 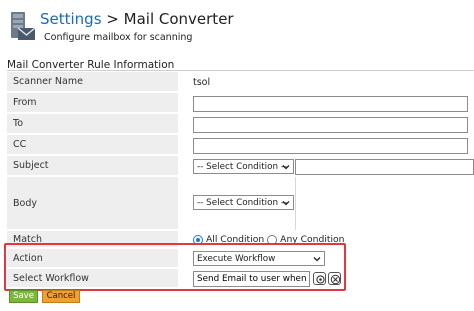 I want to click on breadcrumb-settings-link: Settings, so click(x=71, y=19).